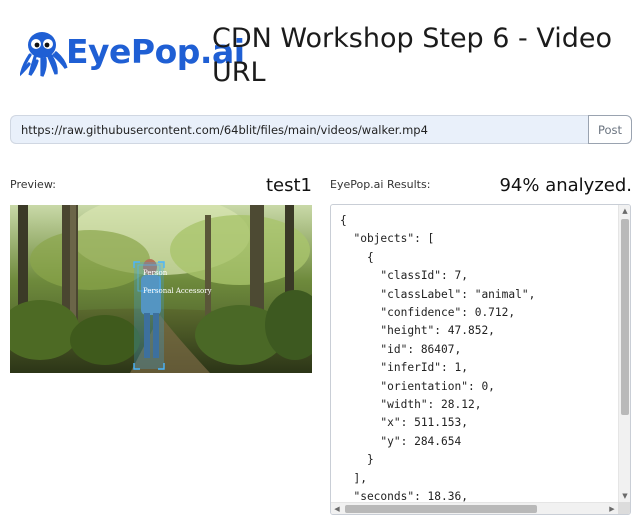 This screenshot has height=521, width=640. I want to click on vertical-scrollbar: ▲ ▼, so click(624, 353).